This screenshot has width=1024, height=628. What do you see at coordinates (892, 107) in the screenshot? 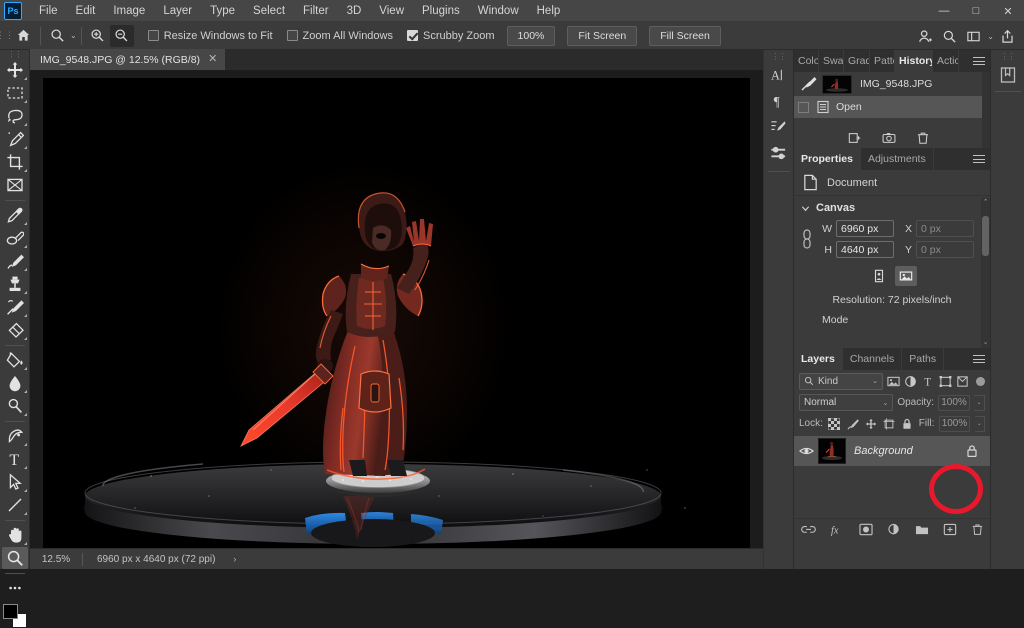
I see `history-state-open: Open` at bounding box center [892, 107].